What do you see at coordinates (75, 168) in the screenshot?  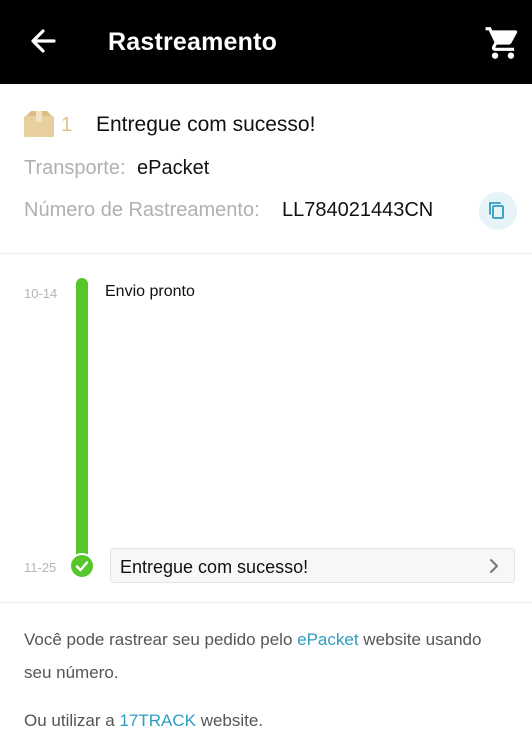 I see `transport-label: Transporte:` at bounding box center [75, 168].